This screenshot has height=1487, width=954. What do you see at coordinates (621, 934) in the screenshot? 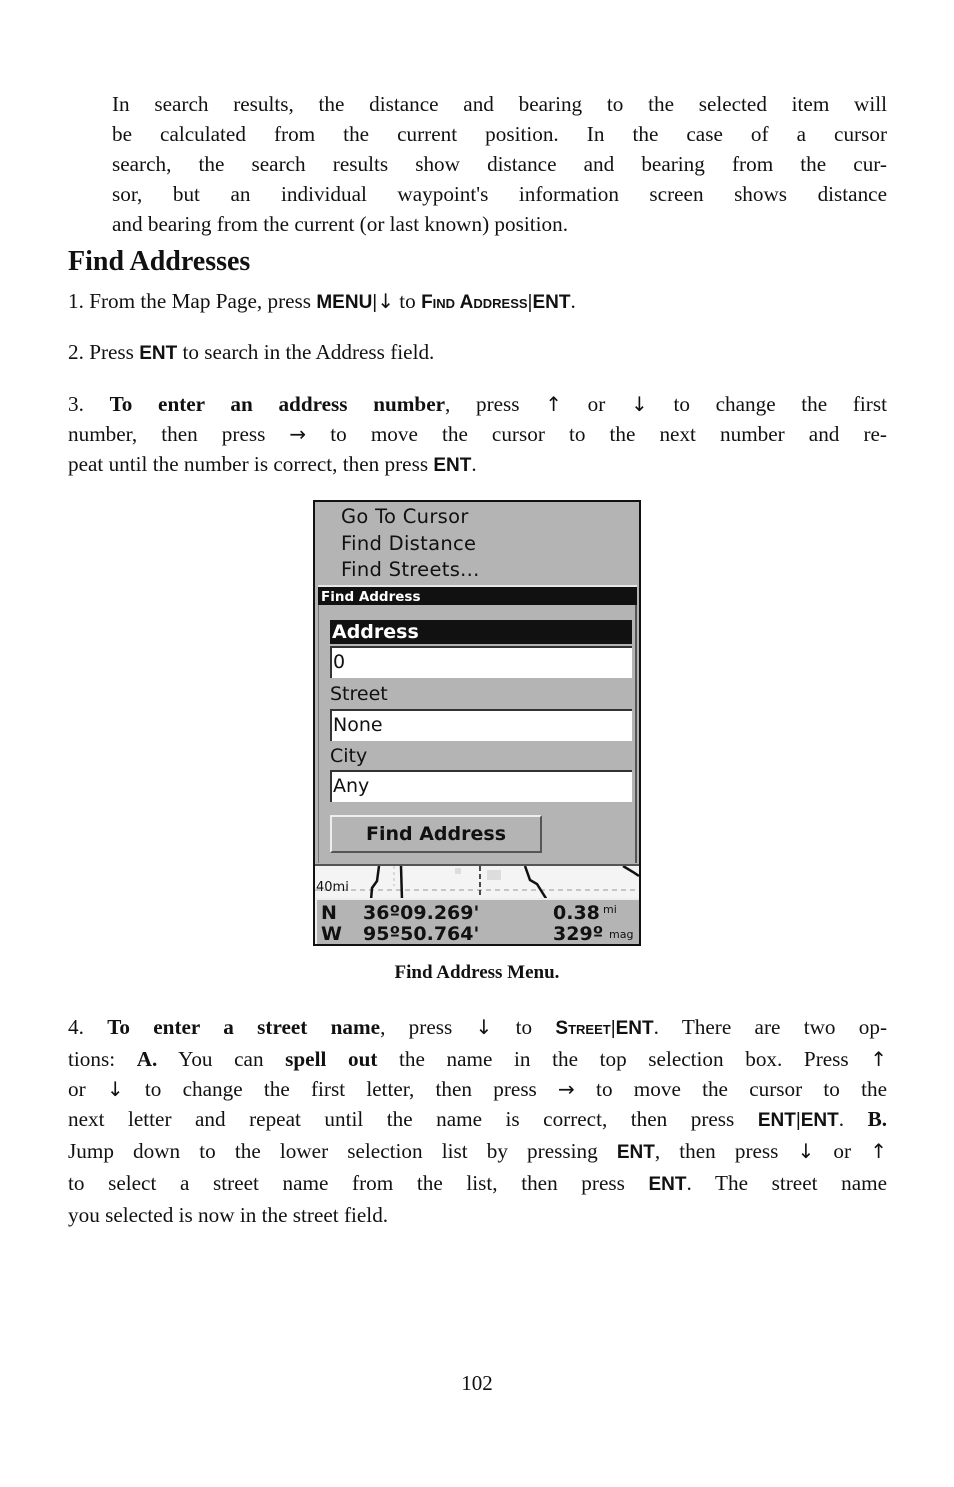
I see `bearing-unit: mag` at bounding box center [621, 934].